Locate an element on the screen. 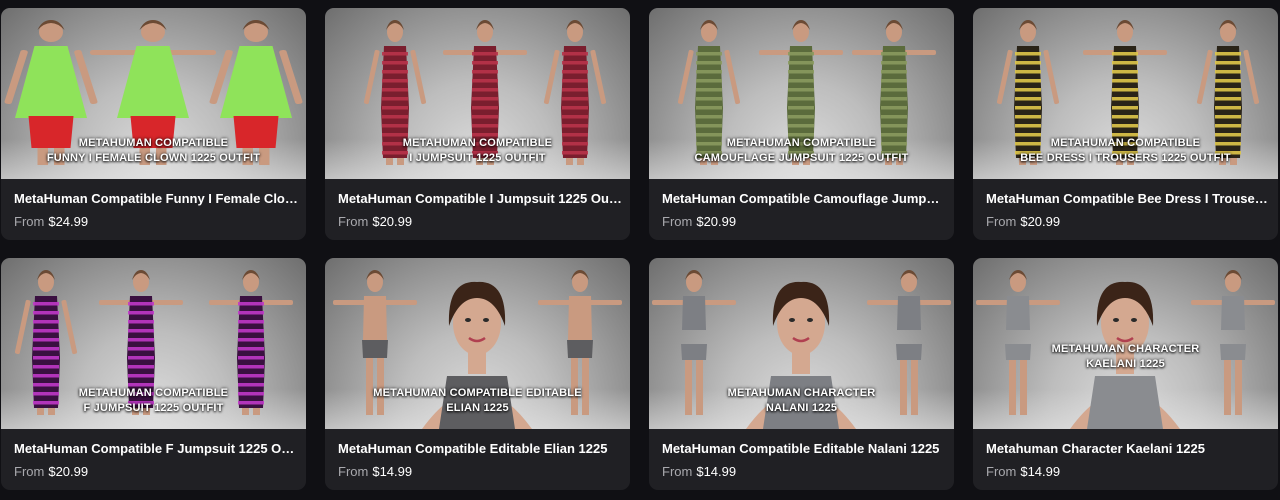 The height and width of the screenshot is (500, 1280). product-thumbnail: METAHUMAN CHARACTER KAELANI 1225 is located at coordinates (1125, 343).